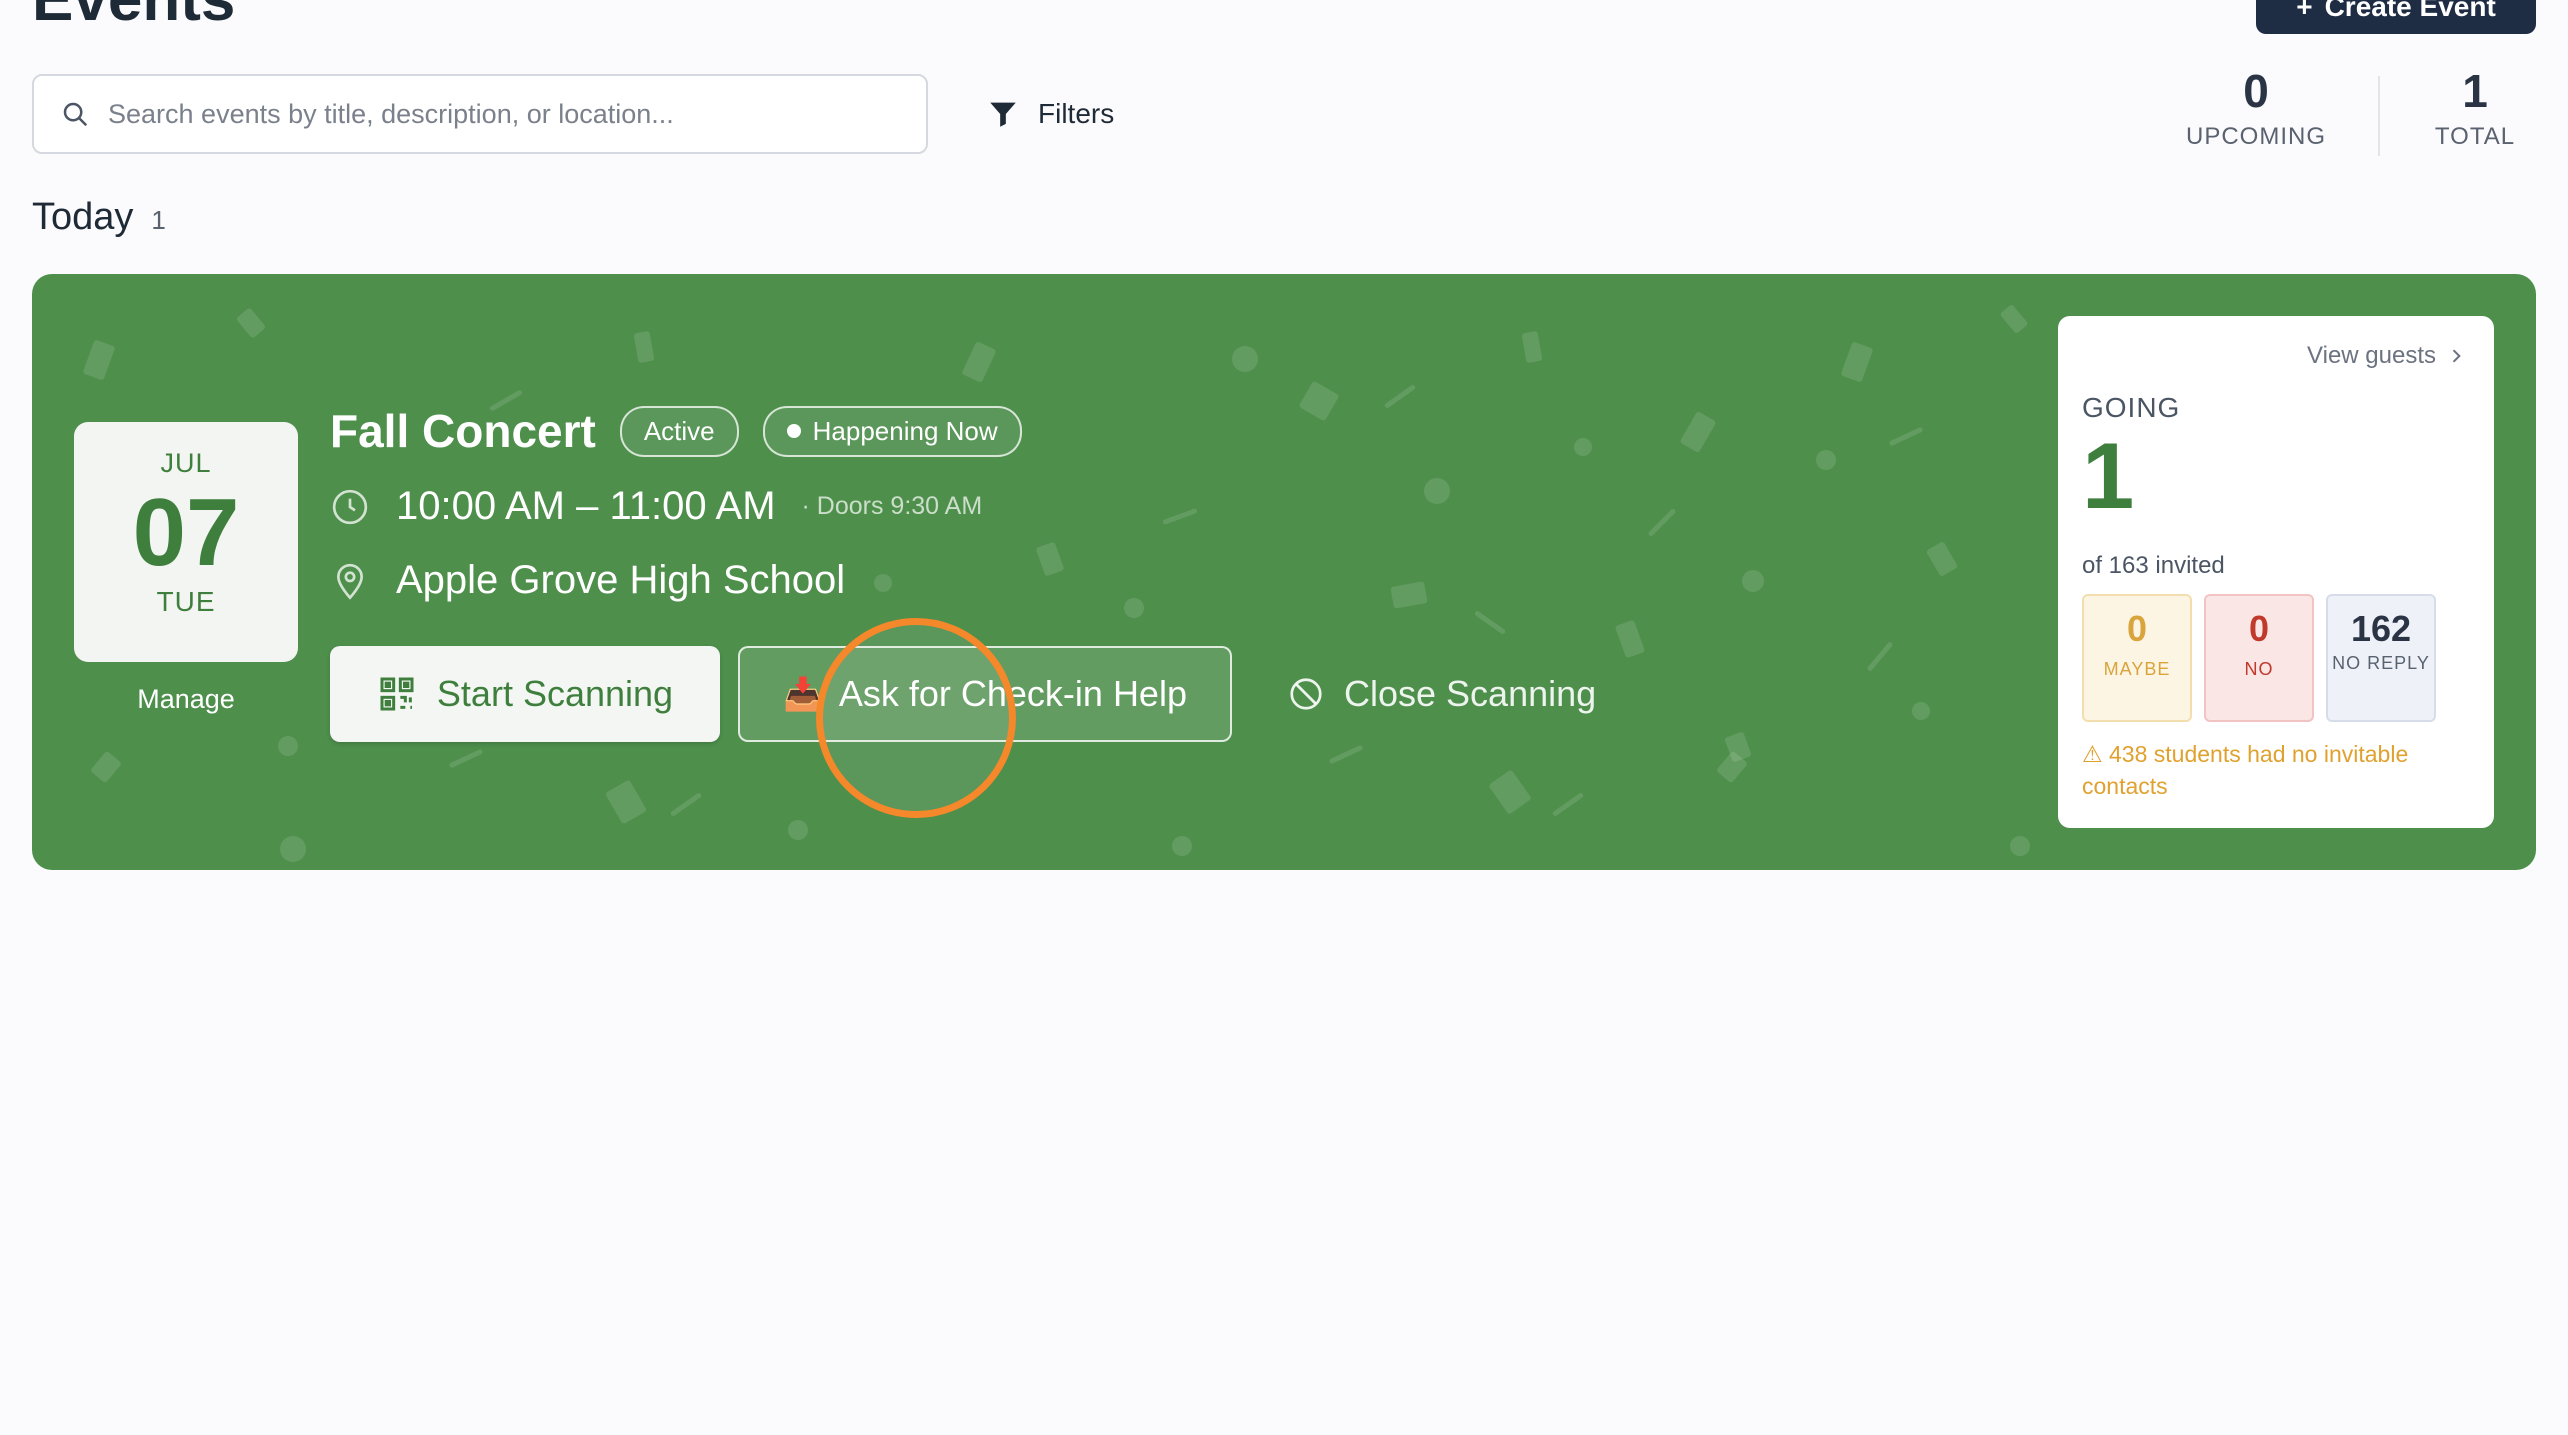 This screenshot has width=2568, height=1435. I want to click on chevron-right-icon, so click(2456, 356).